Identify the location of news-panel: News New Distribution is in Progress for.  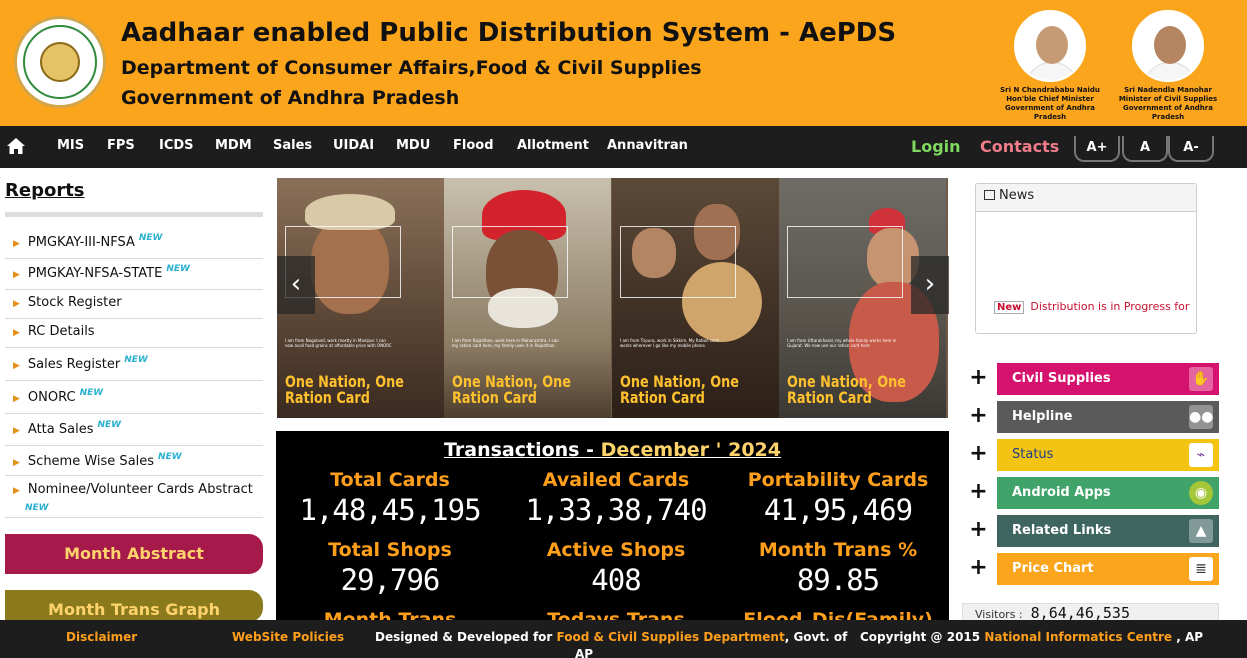
(1086, 258).